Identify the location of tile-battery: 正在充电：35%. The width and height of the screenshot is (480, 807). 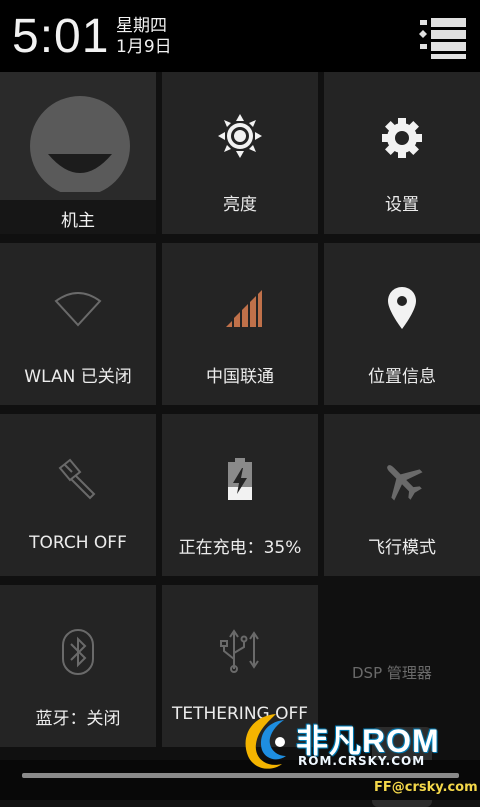
(240, 495).